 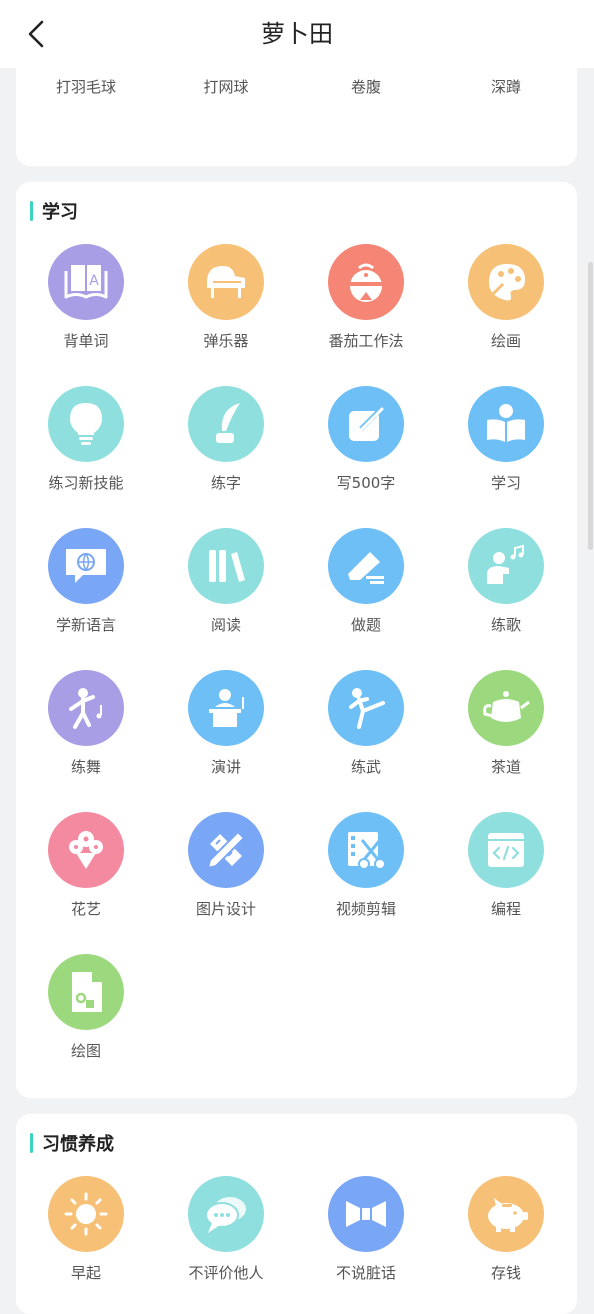 What do you see at coordinates (85, 87) in the screenshot?
I see `item-label: 打羽毛球` at bounding box center [85, 87].